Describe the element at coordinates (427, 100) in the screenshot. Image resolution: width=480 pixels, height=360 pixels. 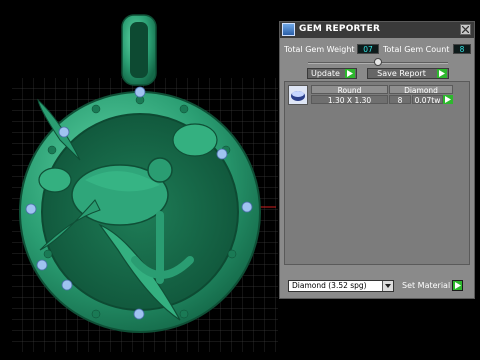
I see `gem-weight-cell: 0.07tw` at that location.